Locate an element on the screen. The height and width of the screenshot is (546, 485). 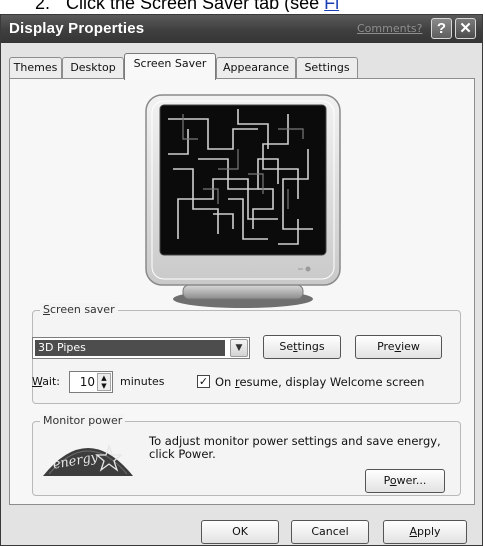
screen-saver-dropdown: 3D Pipes ▼ is located at coordinates (141, 348).